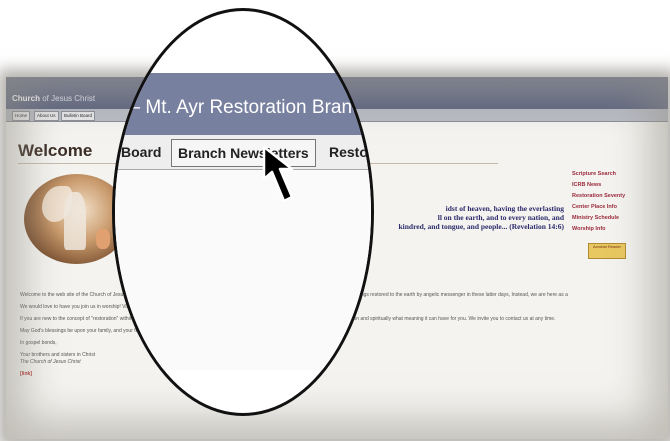 This screenshot has width=670, height=441. Describe the element at coordinates (243, 152) in the screenshot. I see `zoomed-tabs: Board Branch Newsletters Resto` at that location.